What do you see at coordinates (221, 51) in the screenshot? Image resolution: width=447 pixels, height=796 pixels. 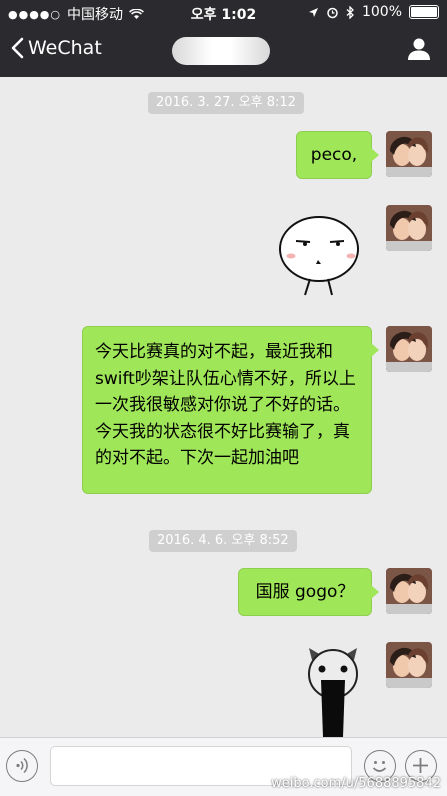 I see `chat-title-redacted` at bounding box center [221, 51].